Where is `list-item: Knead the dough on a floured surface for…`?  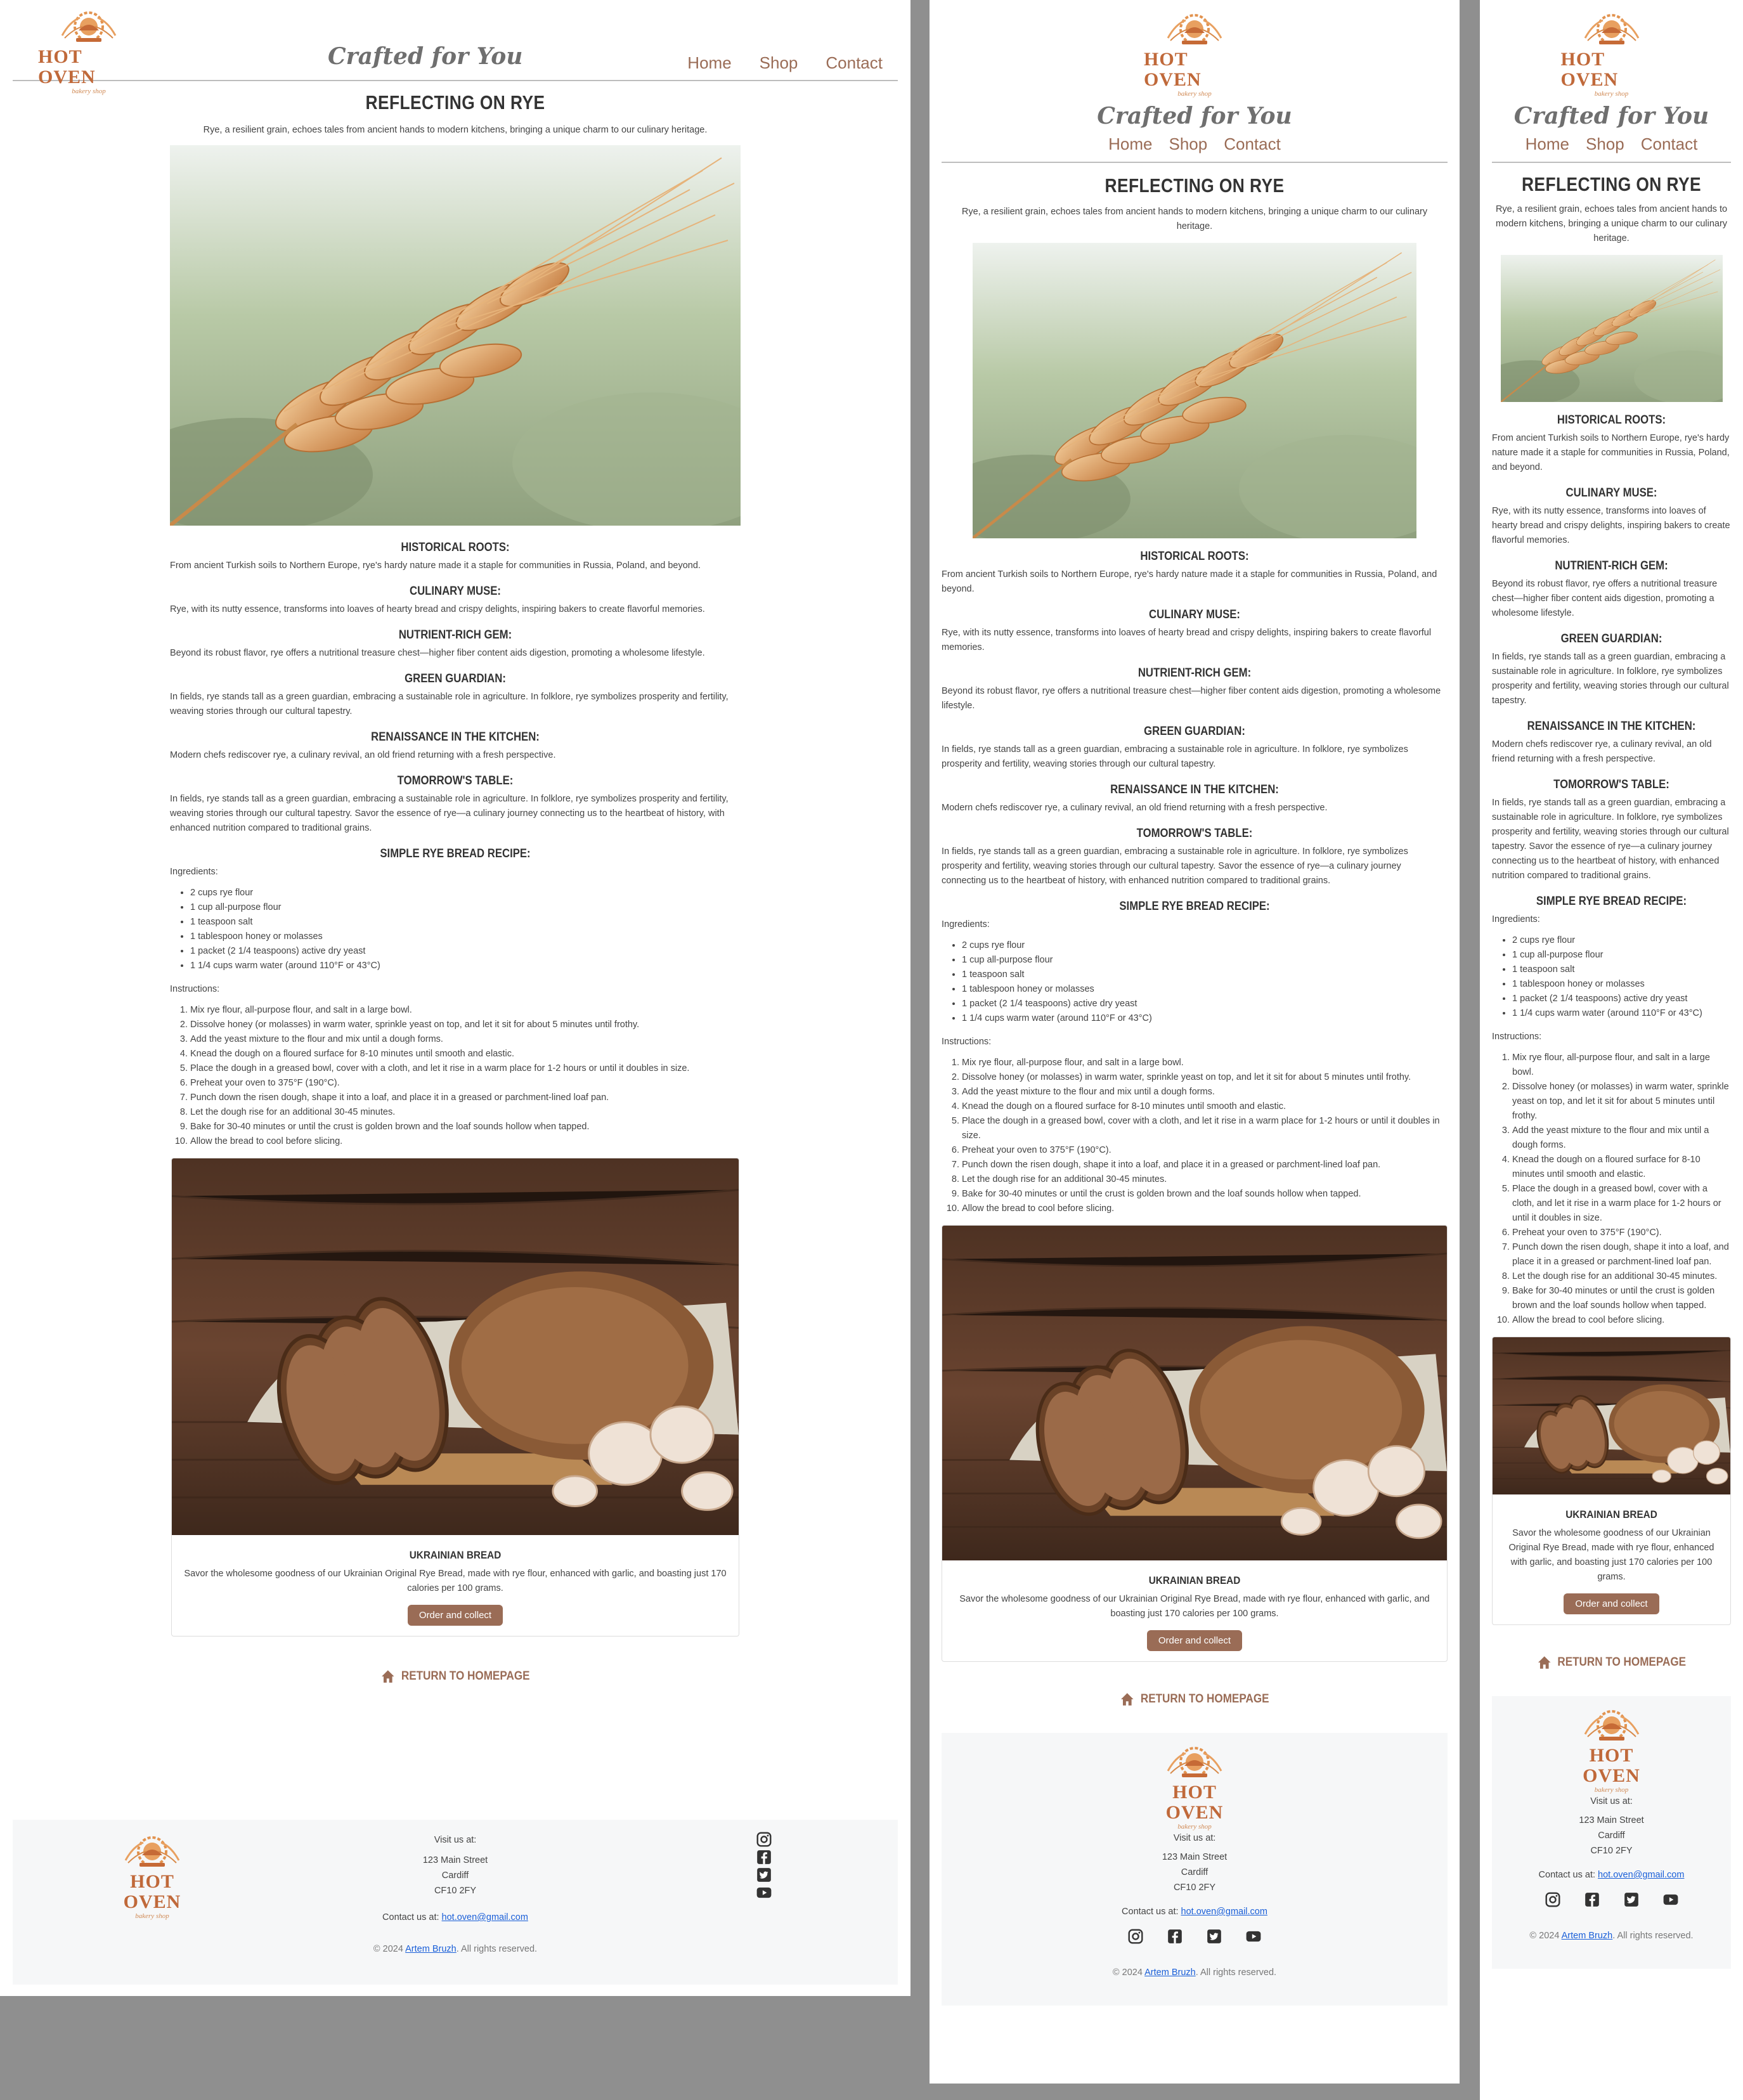 list-item: Knead the dough on a floured surface for… is located at coordinates (466, 1054).